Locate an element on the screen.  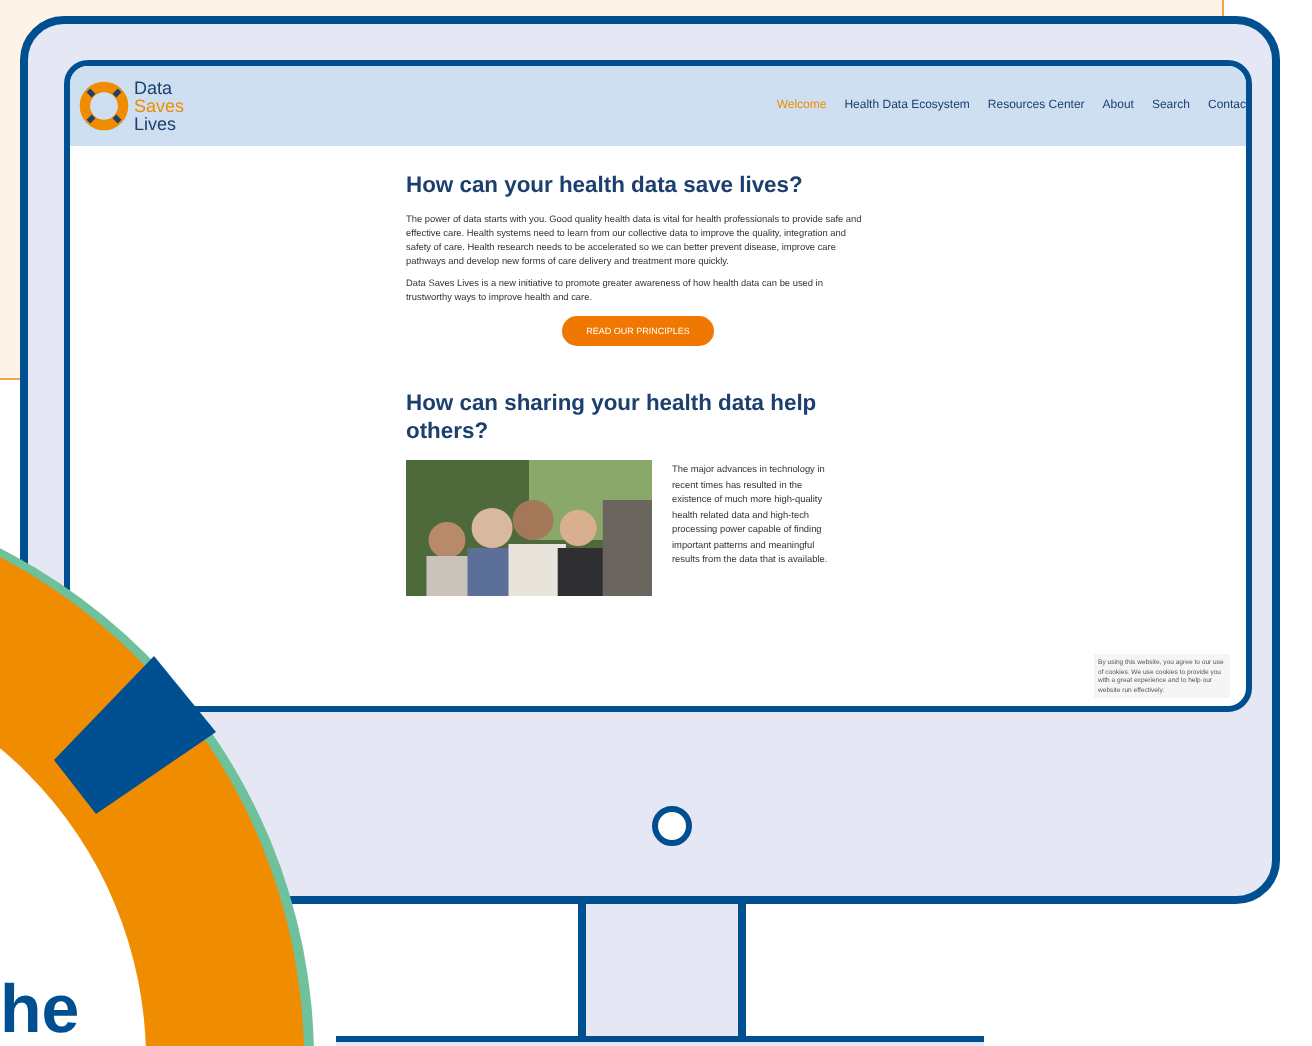
logo-text: Lives is located at coordinates (156, 124).